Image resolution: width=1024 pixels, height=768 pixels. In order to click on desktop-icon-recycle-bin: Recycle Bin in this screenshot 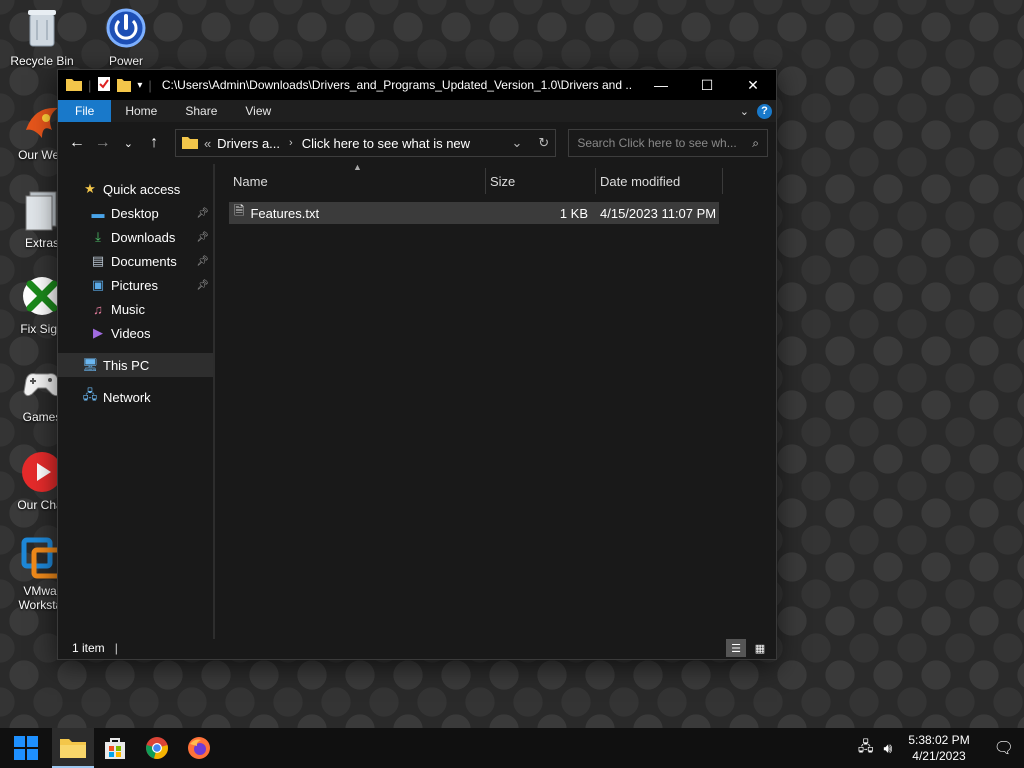, I will do `click(42, 37)`.